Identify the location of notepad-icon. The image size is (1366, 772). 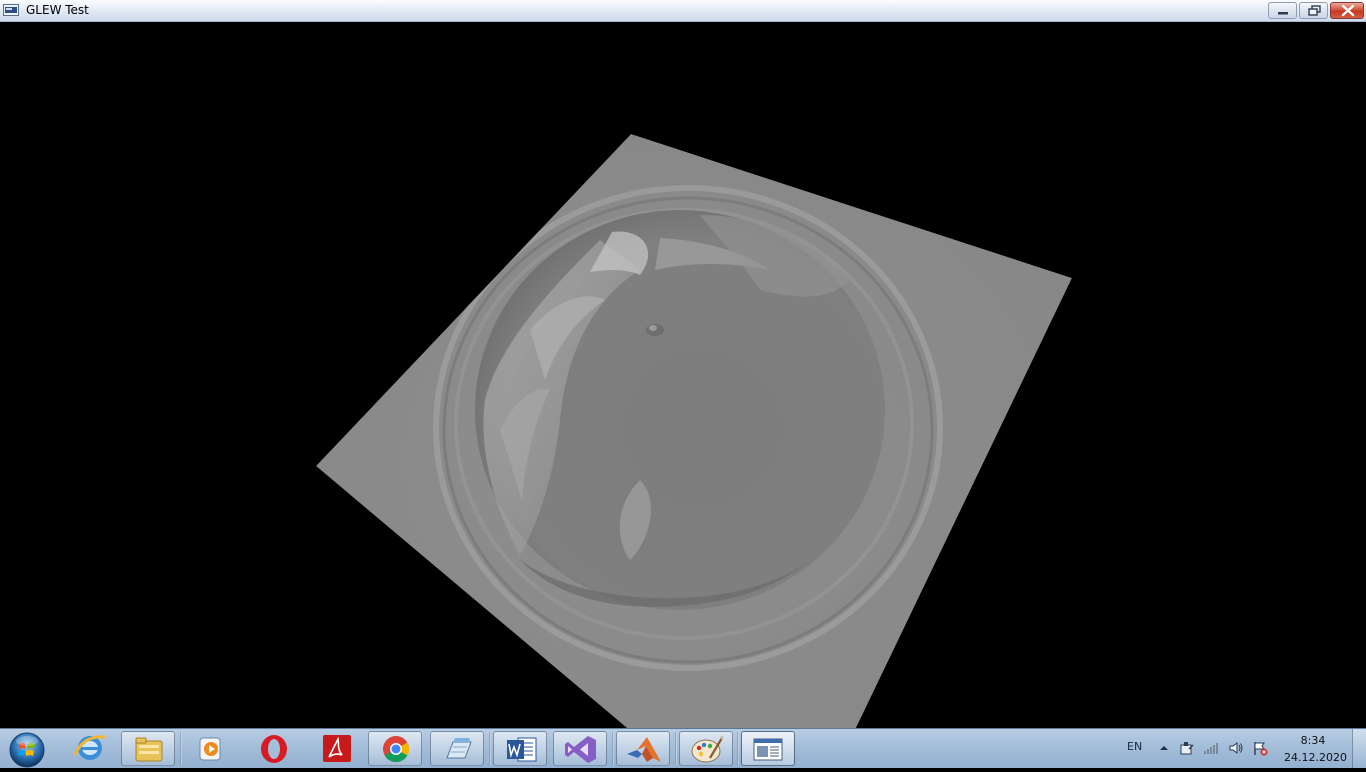
(459, 748).